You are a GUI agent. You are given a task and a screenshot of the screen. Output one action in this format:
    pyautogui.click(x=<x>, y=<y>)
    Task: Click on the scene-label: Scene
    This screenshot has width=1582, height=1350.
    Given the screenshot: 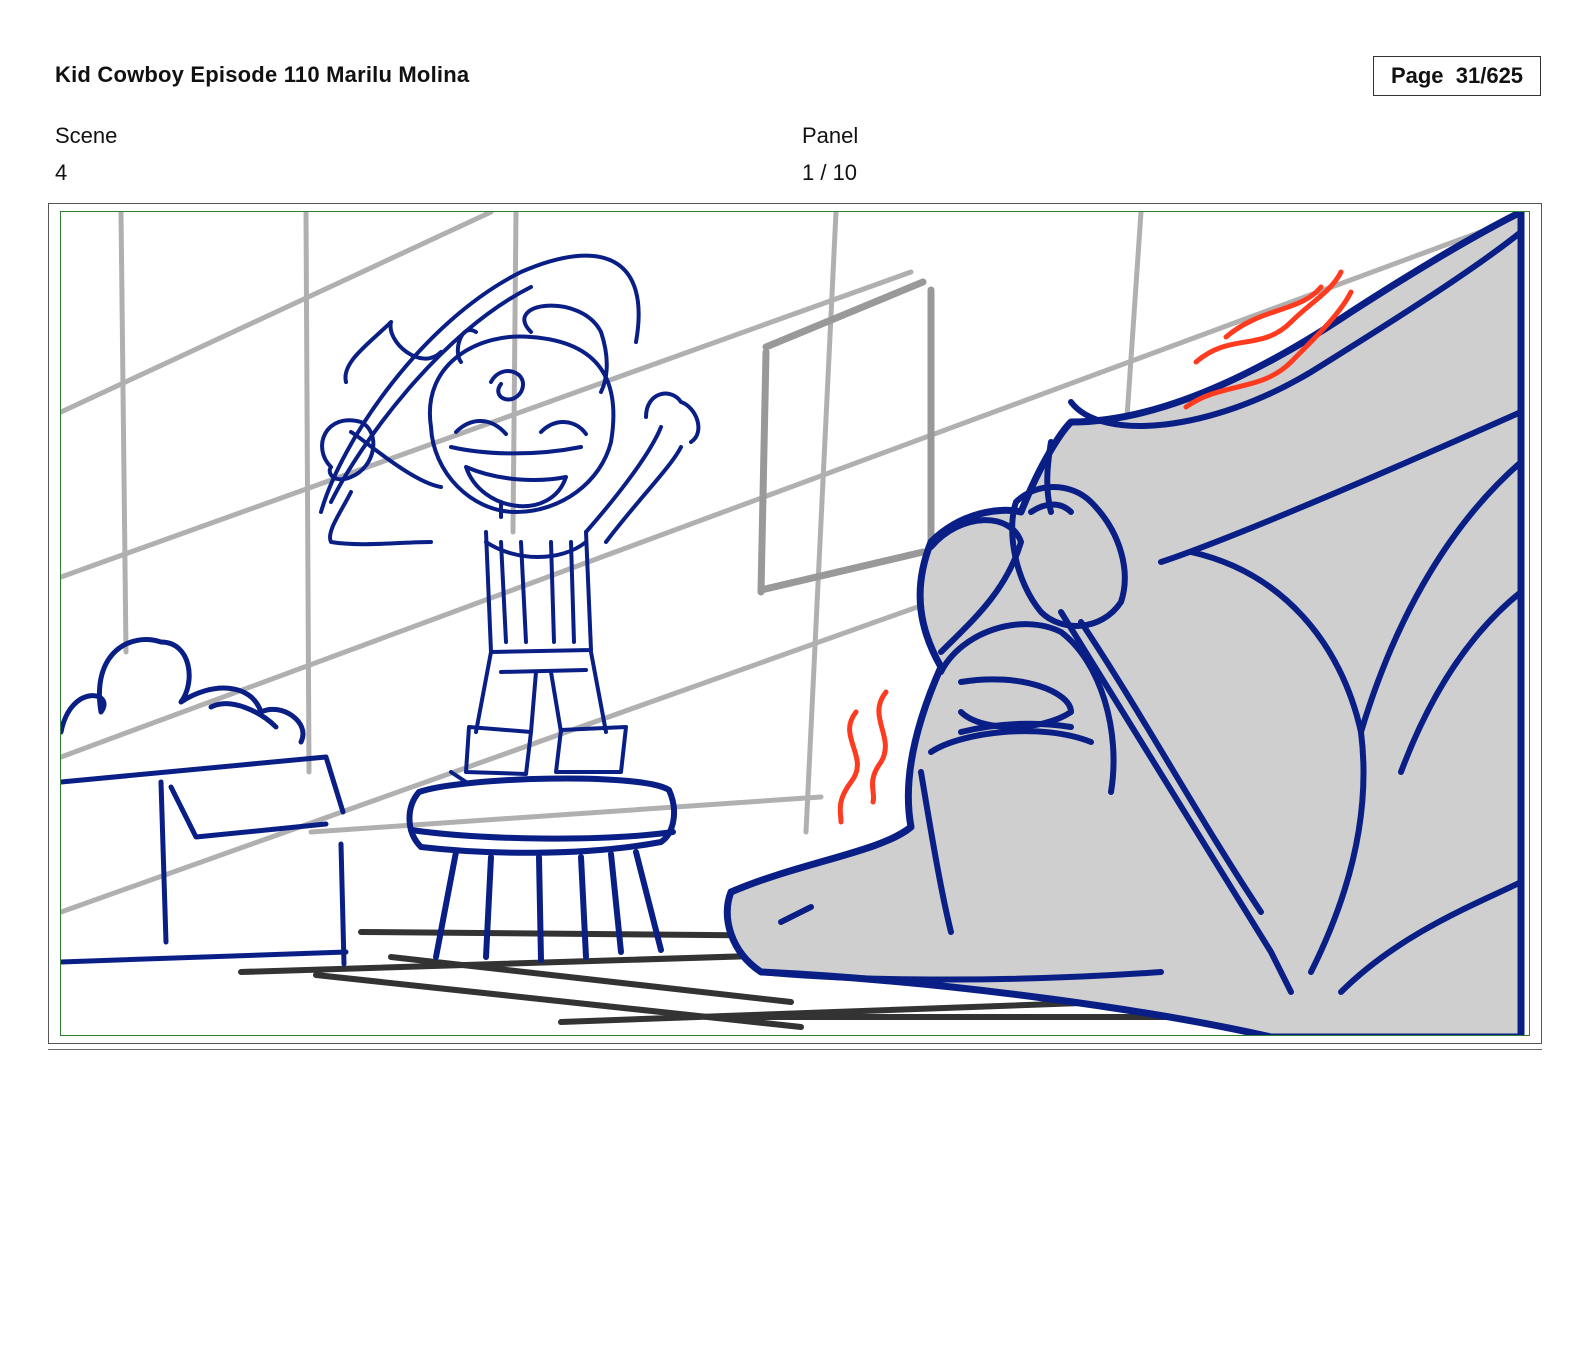 What is the action you would take?
    pyautogui.click(x=86, y=135)
    